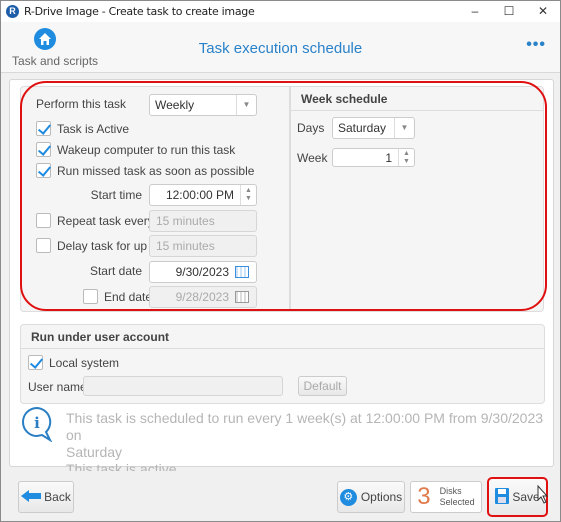  I want to click on end-date-label: End date, so click(128, 296).